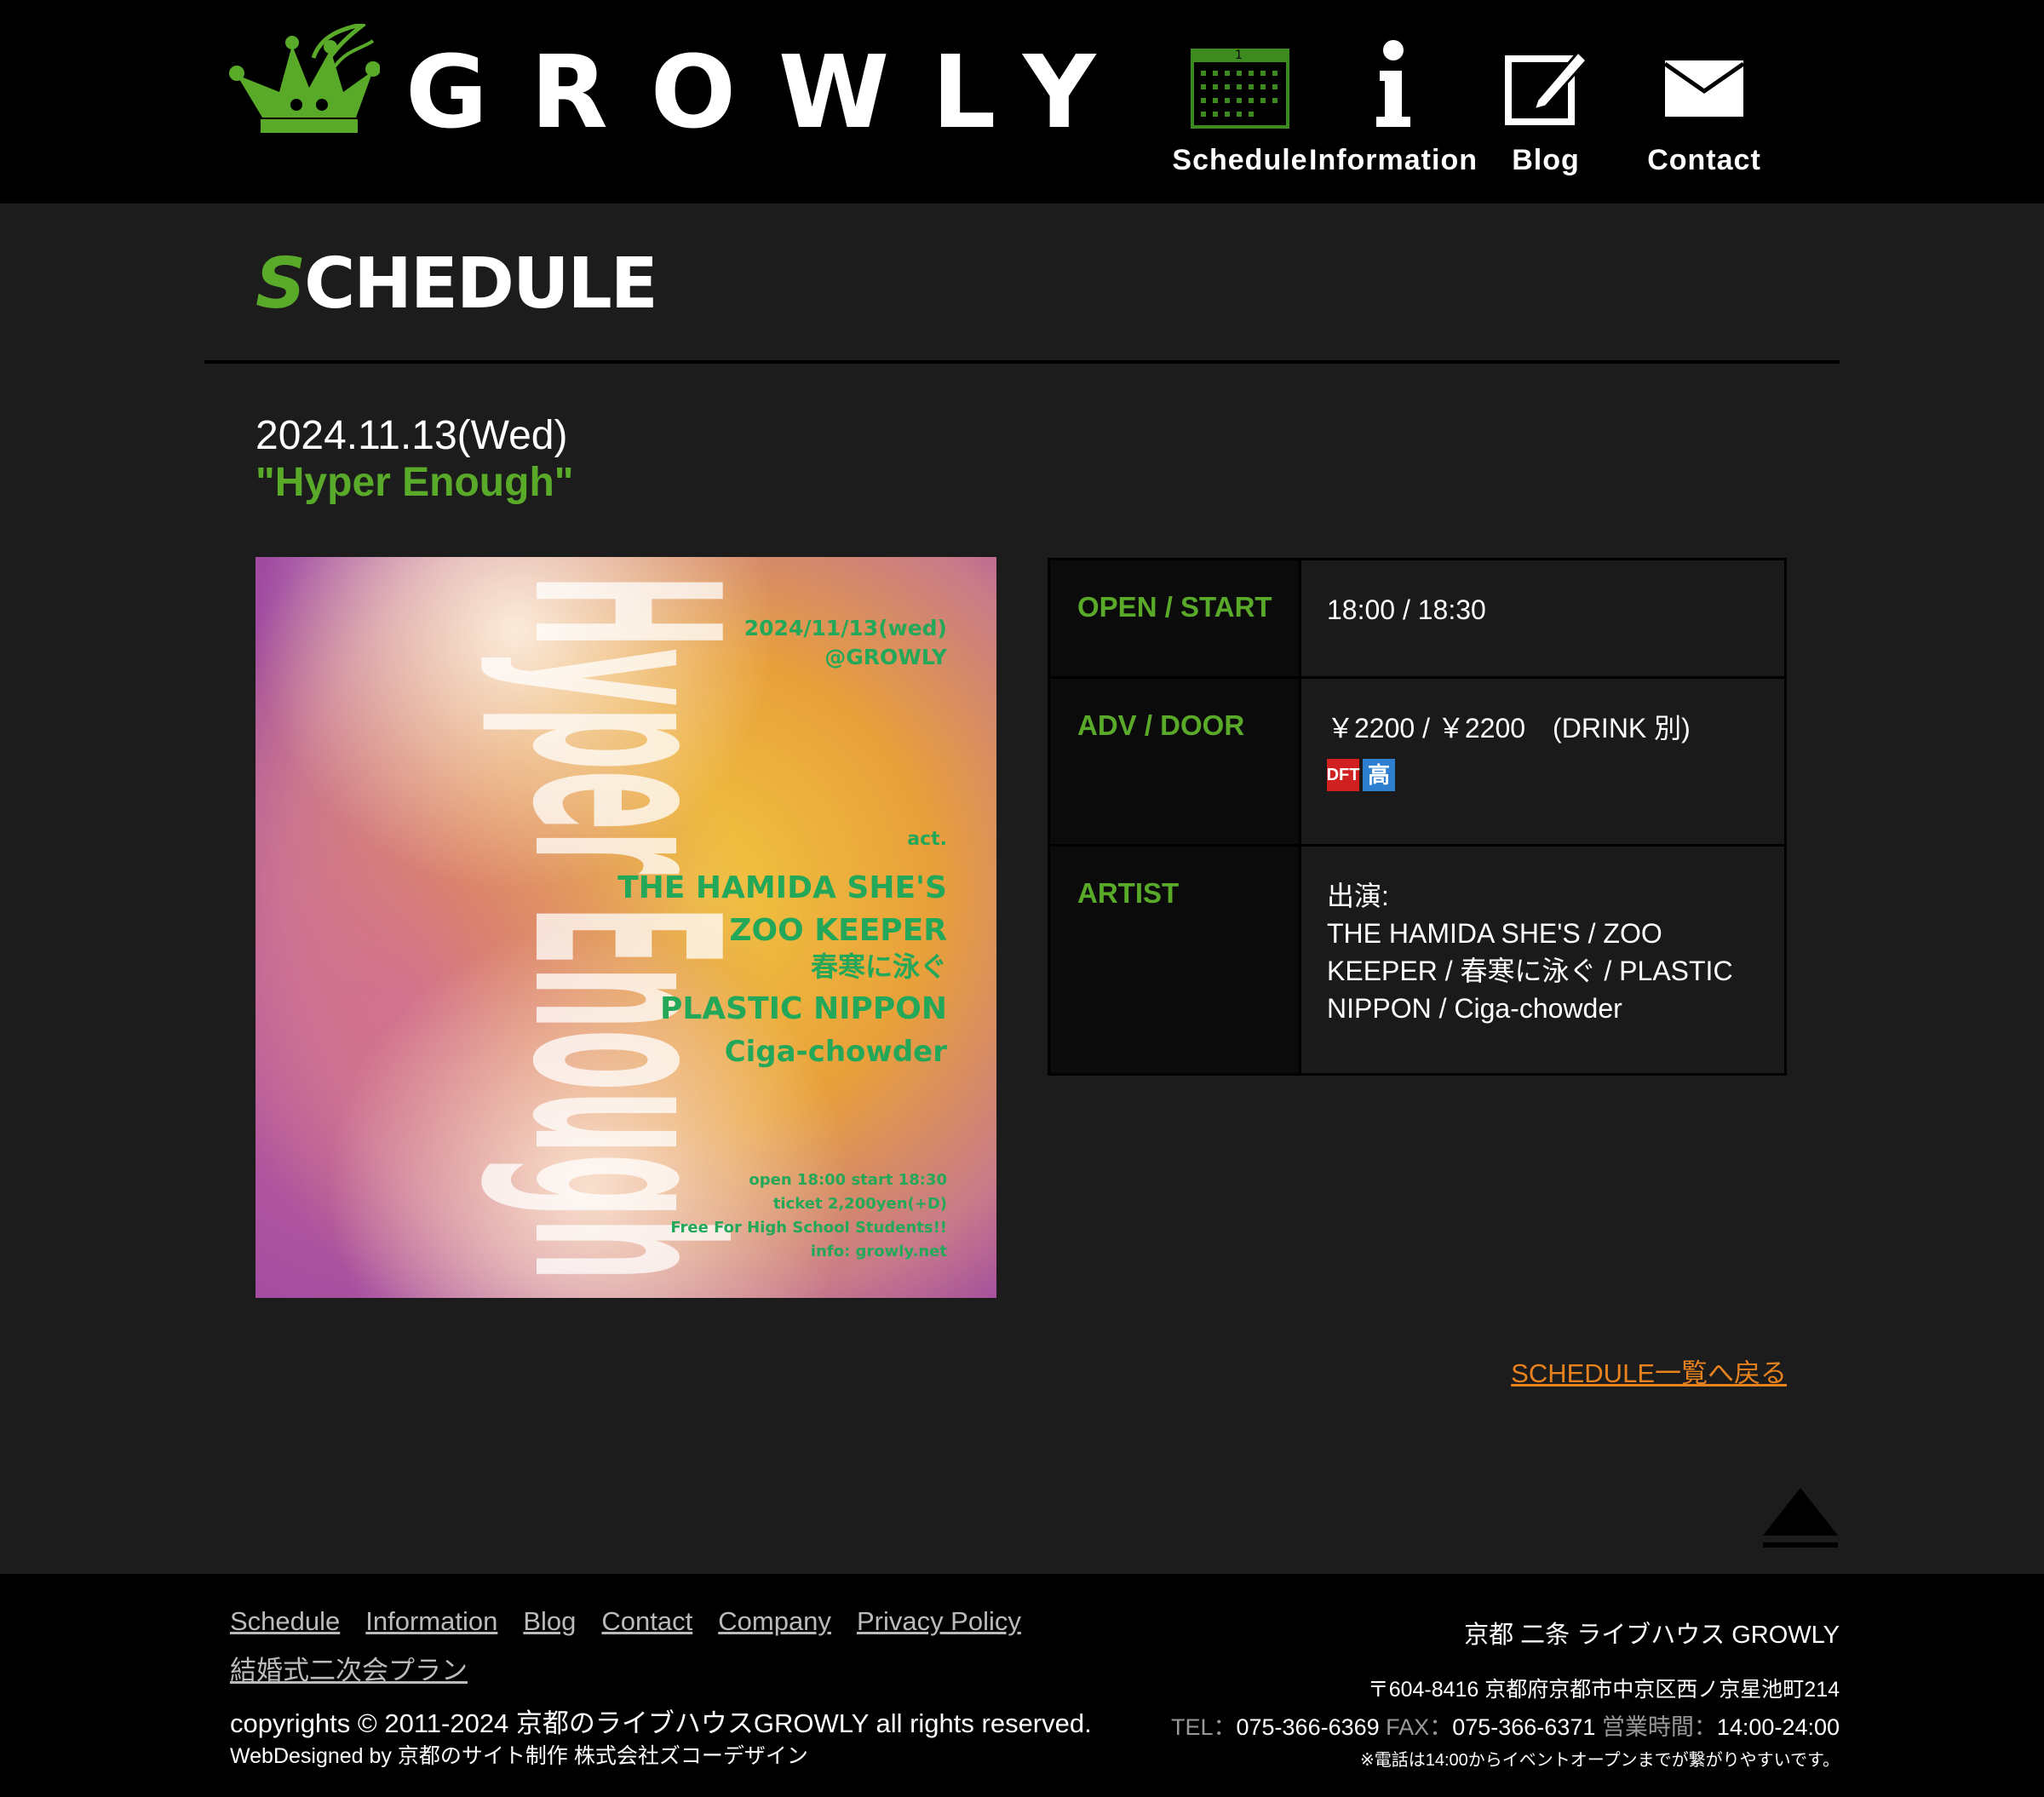 The height and width of the screenshot is (1797, 2044). I want to click on price-cell: ￥2200 / ￥2200 (DRINK 別) DFT 高, so click(1543, 761).